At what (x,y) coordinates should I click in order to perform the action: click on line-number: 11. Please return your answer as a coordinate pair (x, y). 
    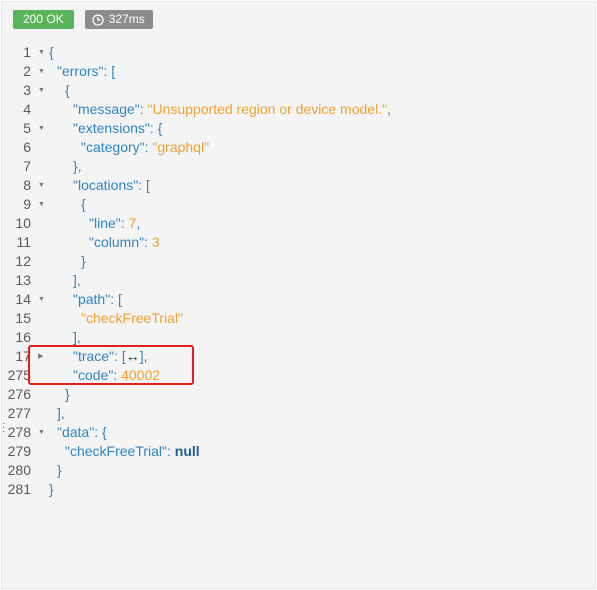
    Looking at the image, I should click on (23, 242).